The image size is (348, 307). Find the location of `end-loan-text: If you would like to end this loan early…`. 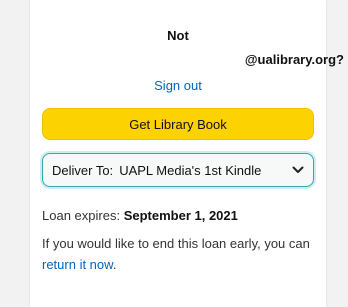

end-loan-text: If you would like to end this loan early… is located at coordinates (182, 254).